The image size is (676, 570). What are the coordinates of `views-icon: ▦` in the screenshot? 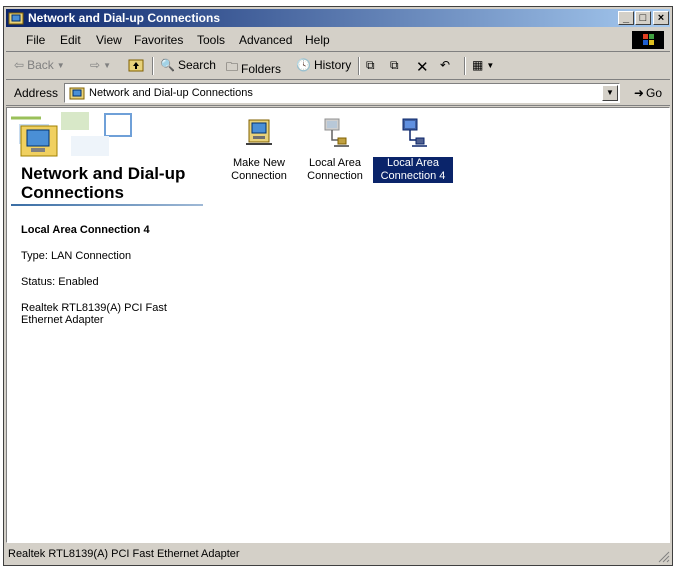 It's located at (478, 65).